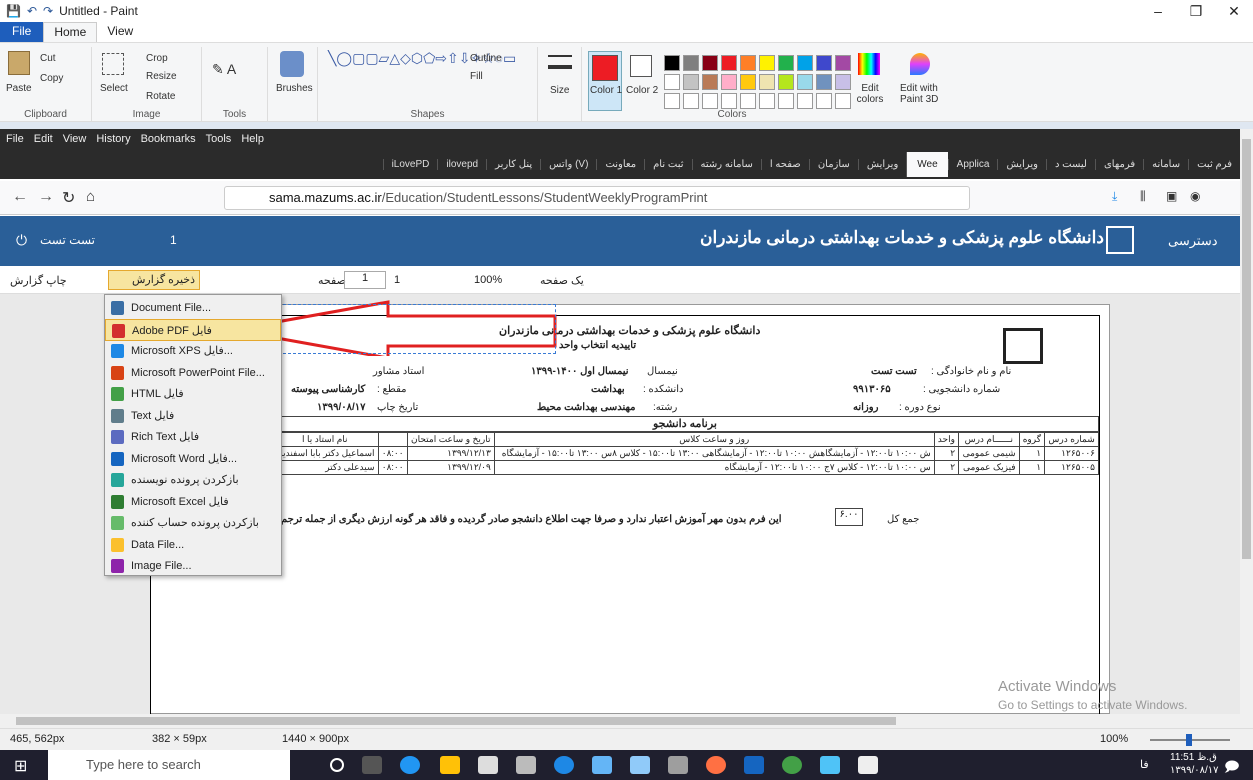  Describe the element at coordinates (927, 164) in the screenshot. I see `browser-tab: Wee` at that location.